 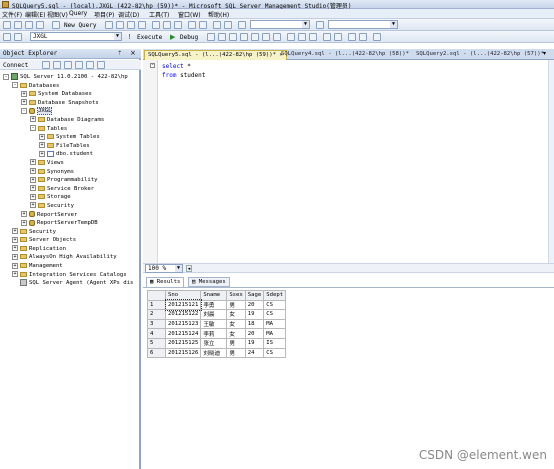 I want to click on parse-icon, so click(x=222, y=37).